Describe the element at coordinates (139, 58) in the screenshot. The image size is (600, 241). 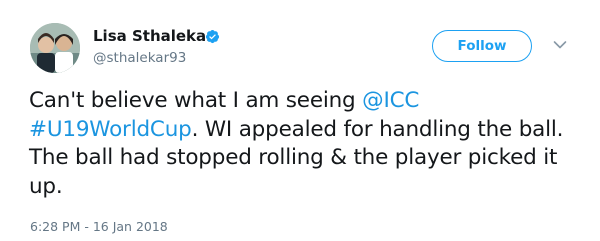
I see `user-handle: @sthalekar93` at that location.